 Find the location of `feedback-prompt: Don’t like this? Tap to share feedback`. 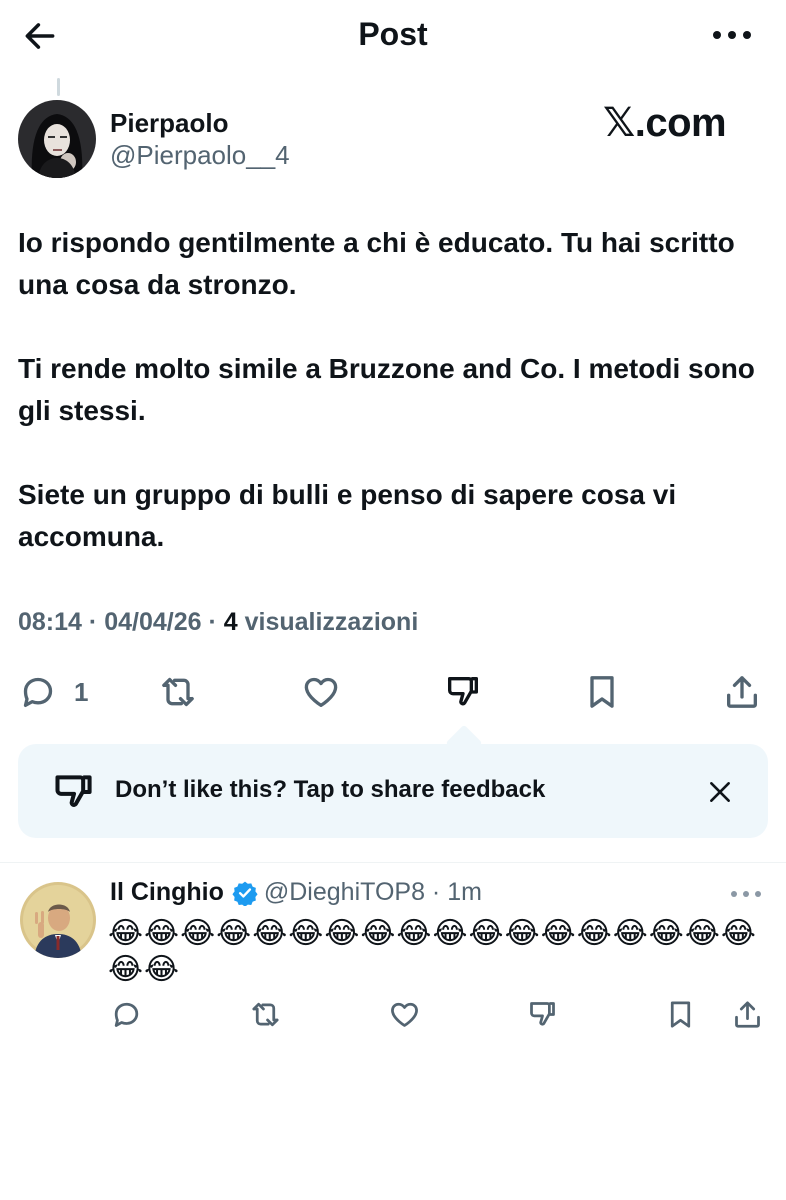

feedback-prompt: Don’t like this? Tap to share feedback is located at coordinates (393, 791).